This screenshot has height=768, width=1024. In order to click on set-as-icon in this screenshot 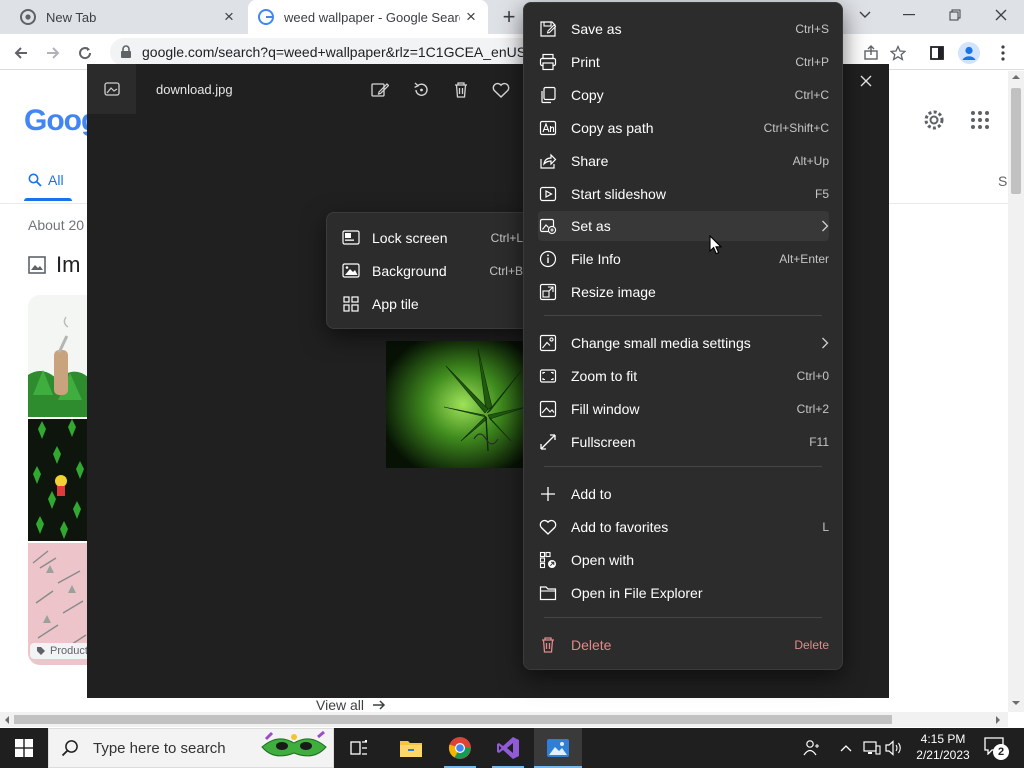, I will do `click(548, 226)`.